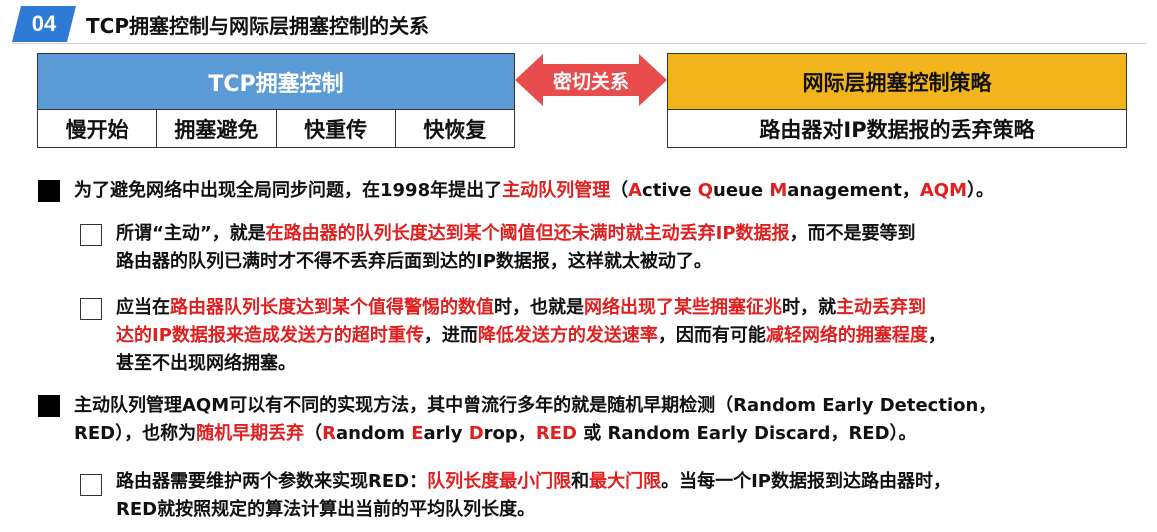 The image size is (1157, 532). I want to click on relation-label: 密切关系, so click(590, 81).